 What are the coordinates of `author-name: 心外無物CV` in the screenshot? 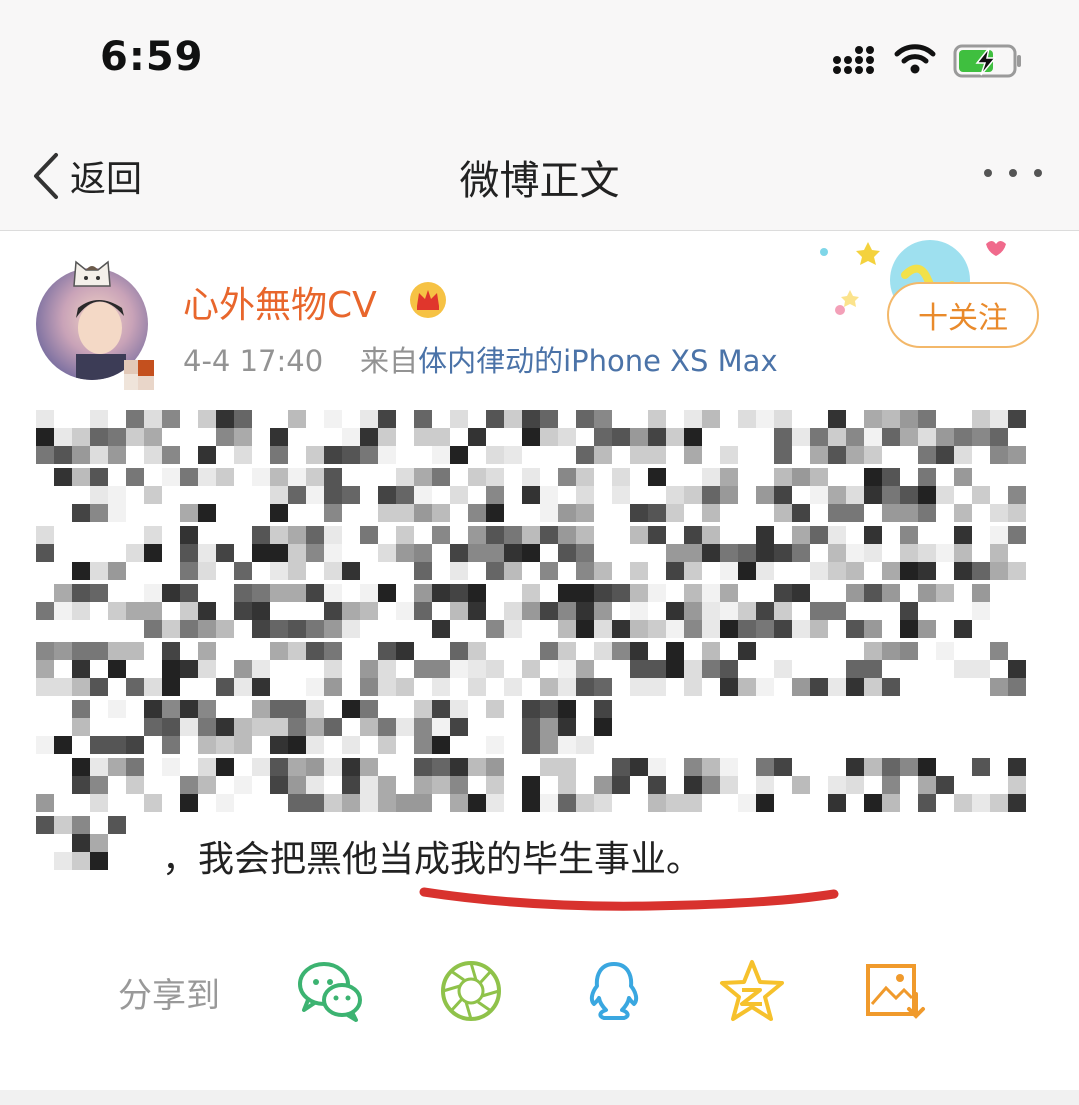 It's located at (280, 302).